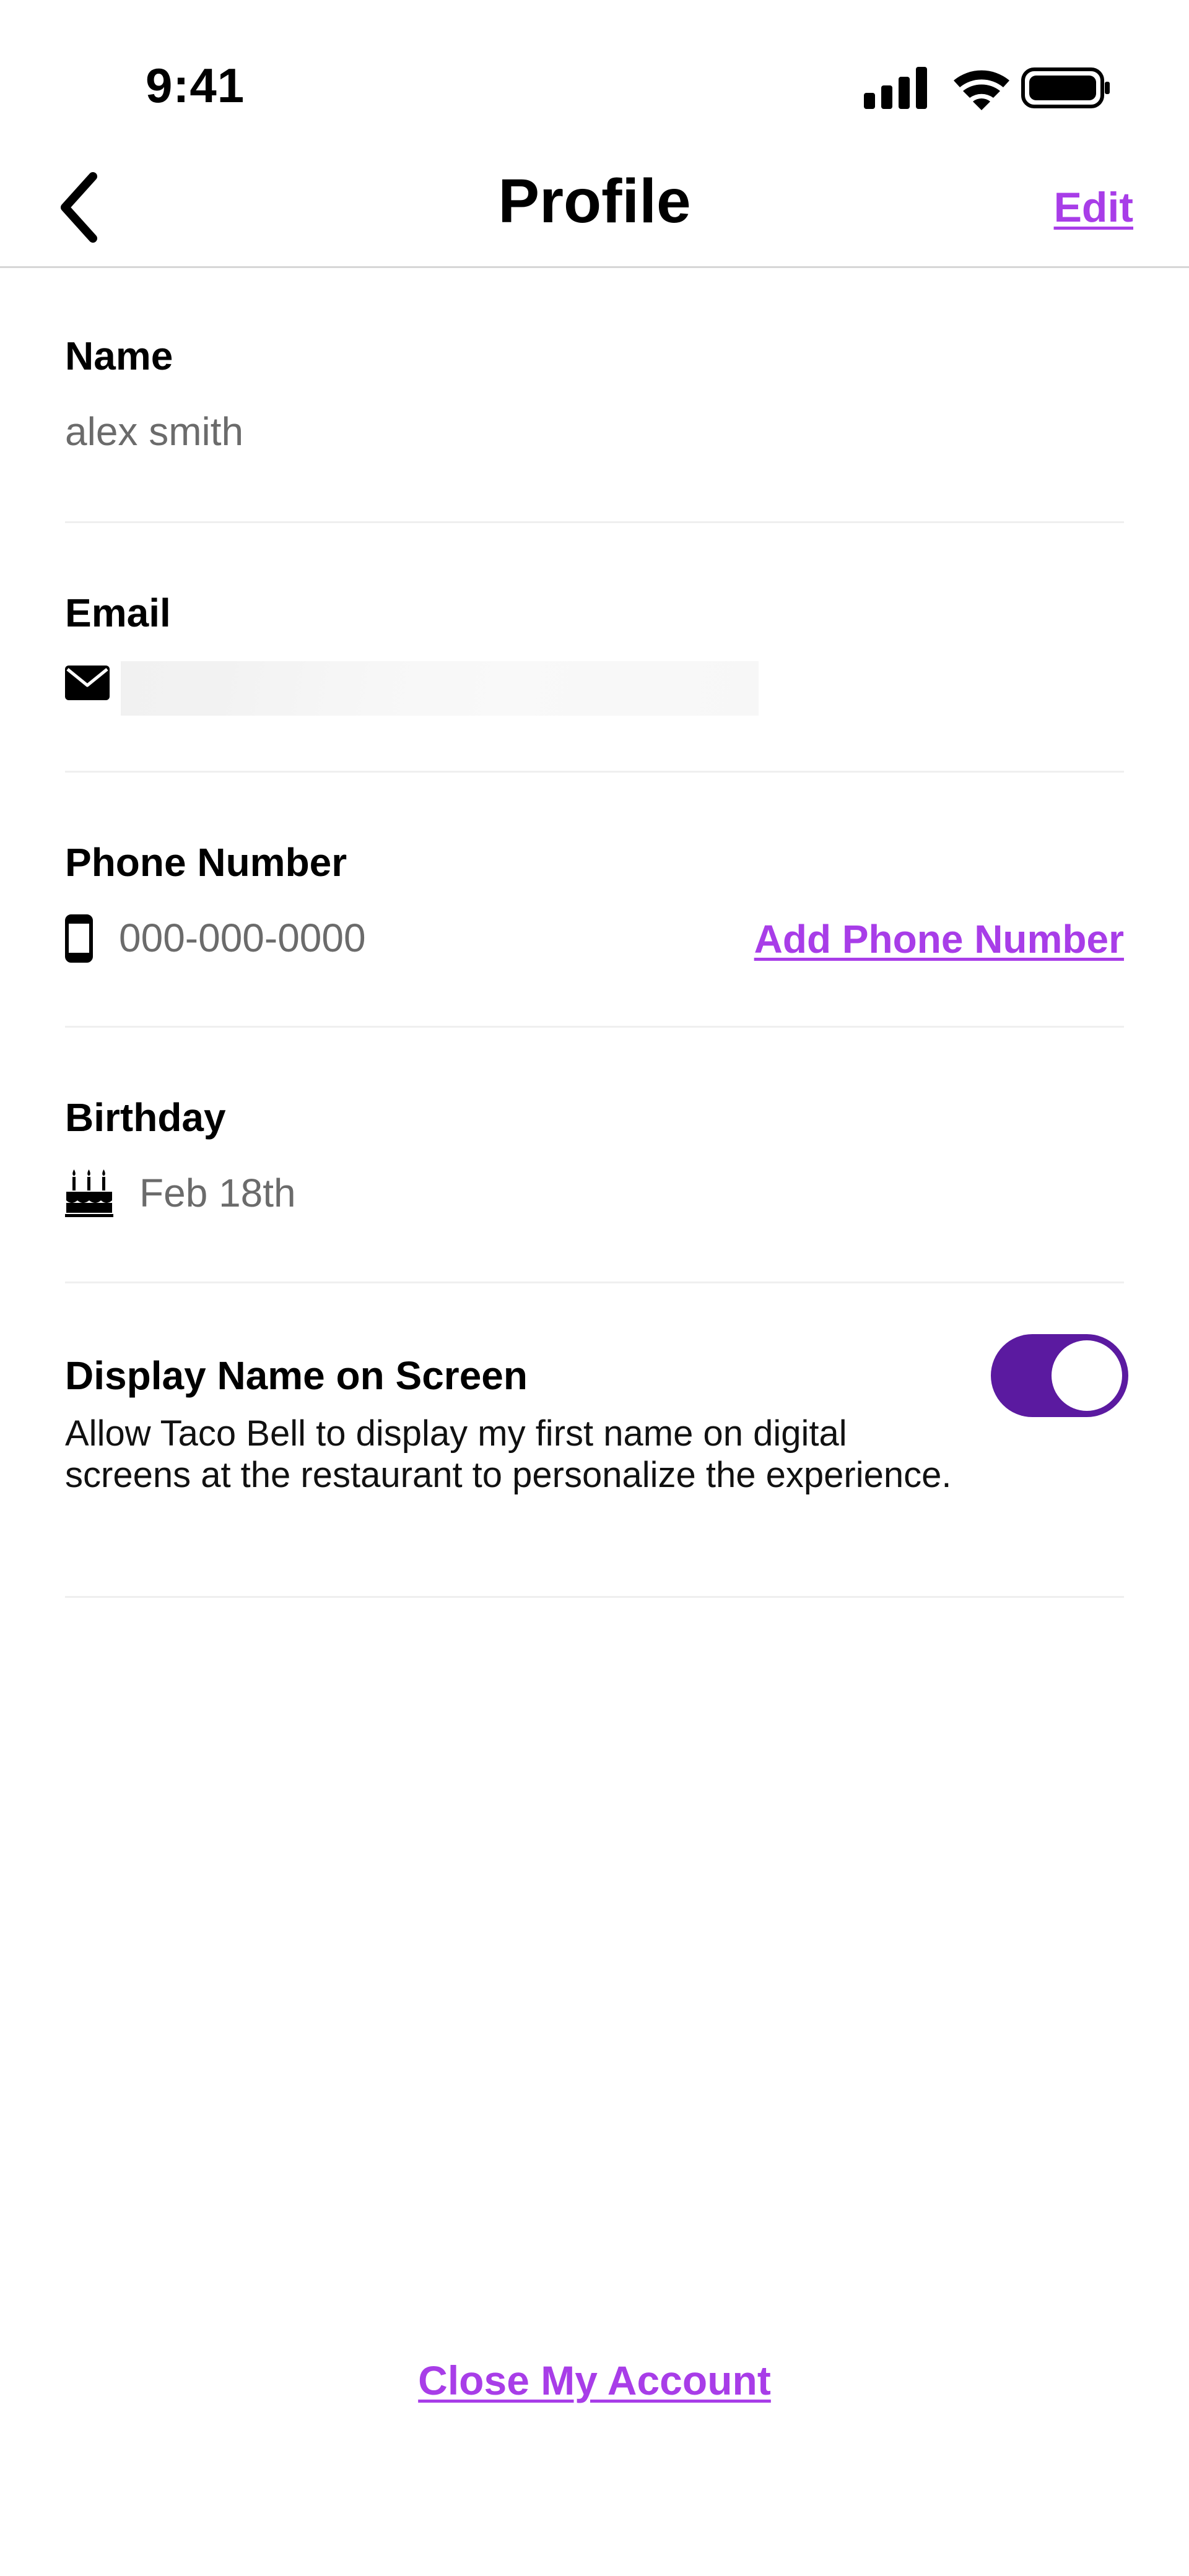 The width and height of the screenshot is (1189, 2576). I want to click on page-title: Profile, so click(594, 201).